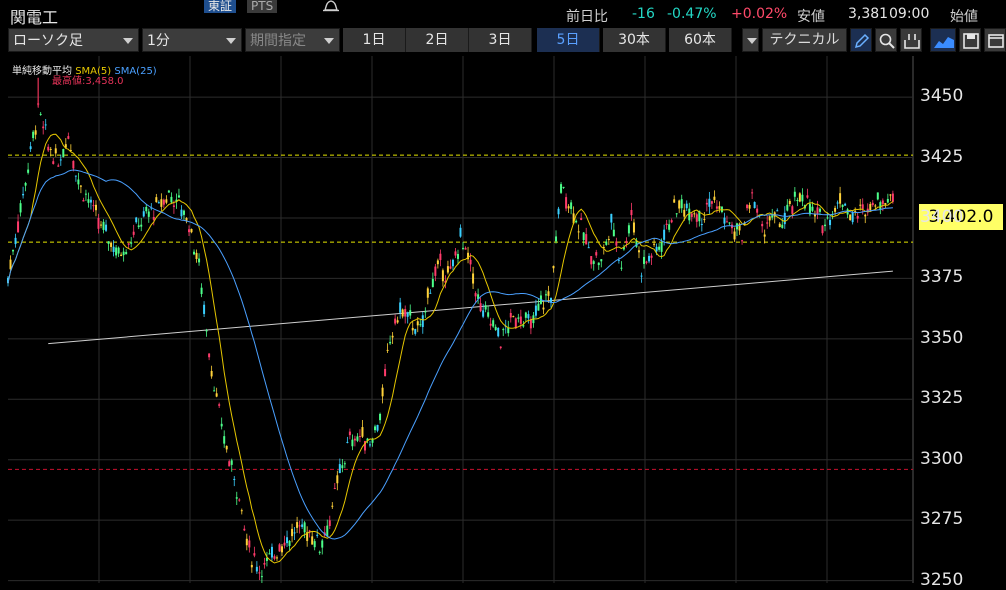 This screenshot has height=590, width=1006. Describe the element at coordinates (861, 40) in the screenshot. I see `pencil-icon` at that location.